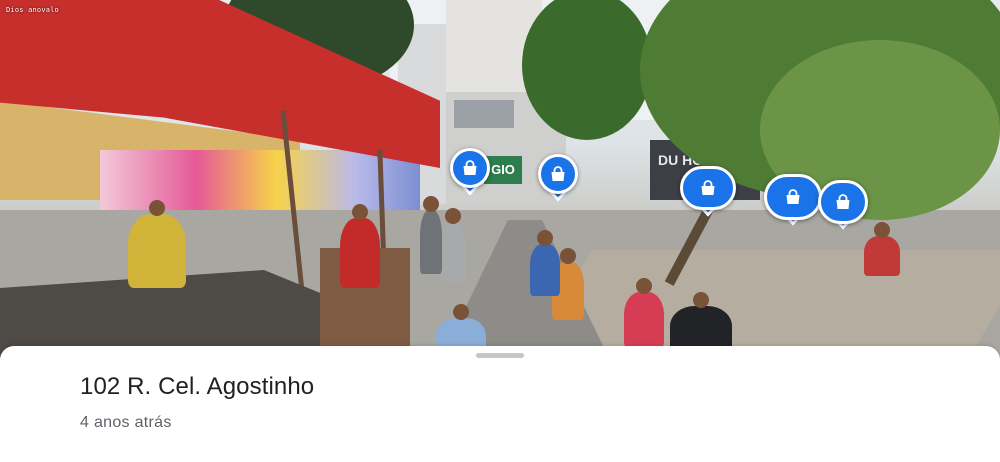  What do you see at coordinates (260, 180) in the screenshot?
I see `stall-signage` at bounding box center [260, 180].